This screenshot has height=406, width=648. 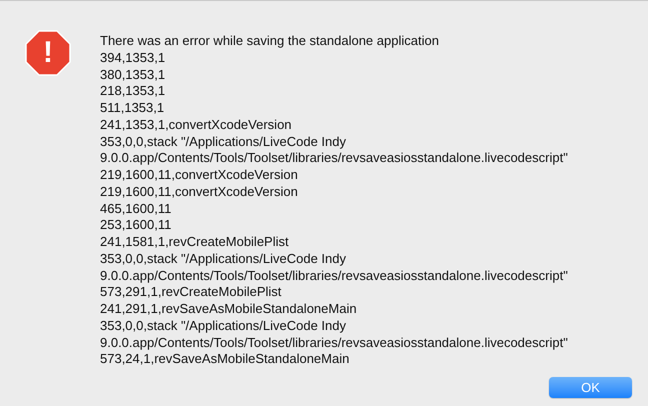 I want to click on error-line: 241,1581,1,revCreateMobilePlist, so click(x=195, y=242).